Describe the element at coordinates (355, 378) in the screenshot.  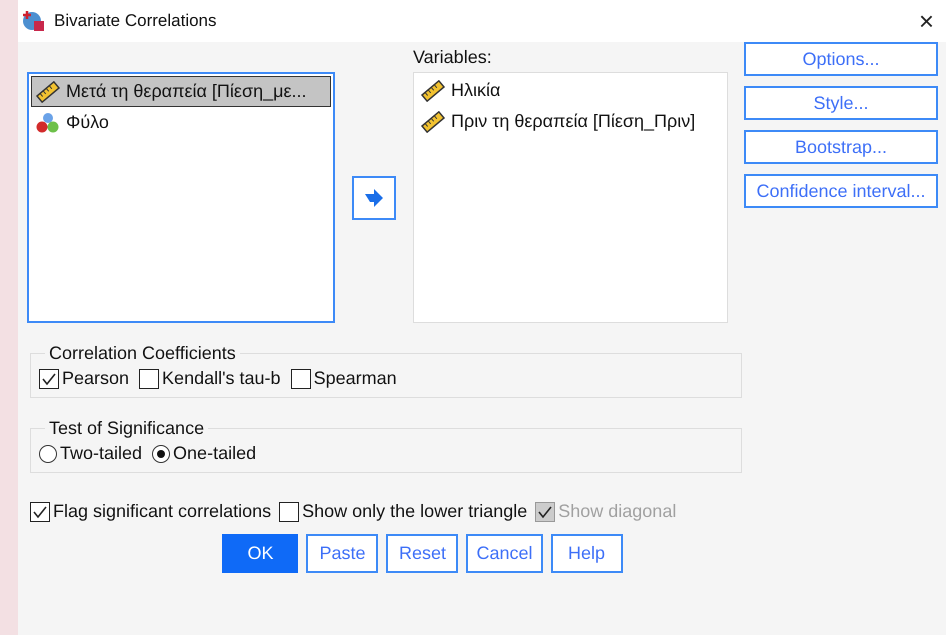
I see `checkbox-label: Spearman` at that location.